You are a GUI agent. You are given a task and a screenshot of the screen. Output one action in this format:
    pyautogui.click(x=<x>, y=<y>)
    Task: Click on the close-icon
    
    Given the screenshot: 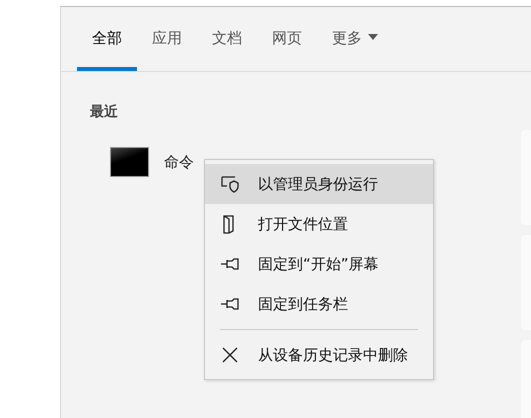 What is the action you would take?
    pyautogui.click(x=230, y=355)
    